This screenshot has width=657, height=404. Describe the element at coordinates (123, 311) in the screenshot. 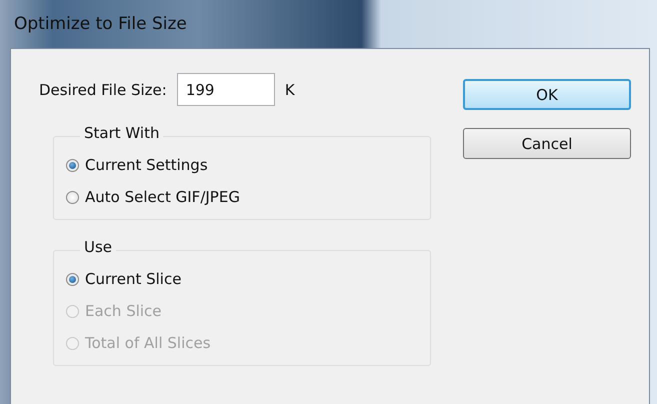

I see `radio-label: Each Slice` at that location.